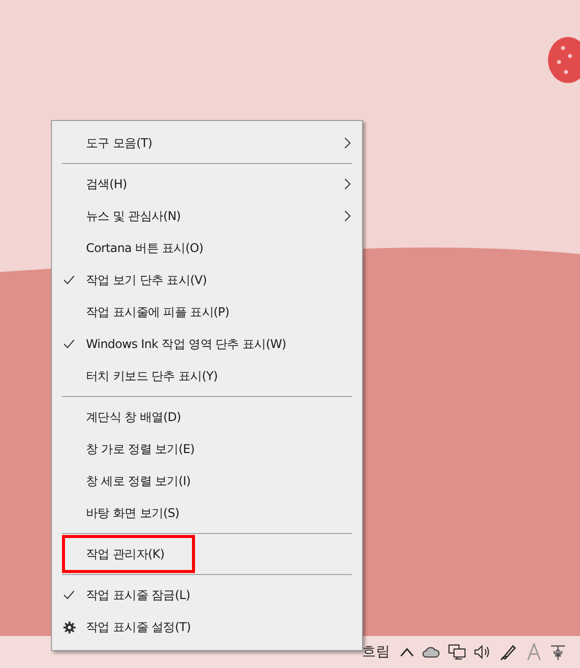  I want to click on menu-item-label: 계단식 창 배열(D), so click(133, 417).